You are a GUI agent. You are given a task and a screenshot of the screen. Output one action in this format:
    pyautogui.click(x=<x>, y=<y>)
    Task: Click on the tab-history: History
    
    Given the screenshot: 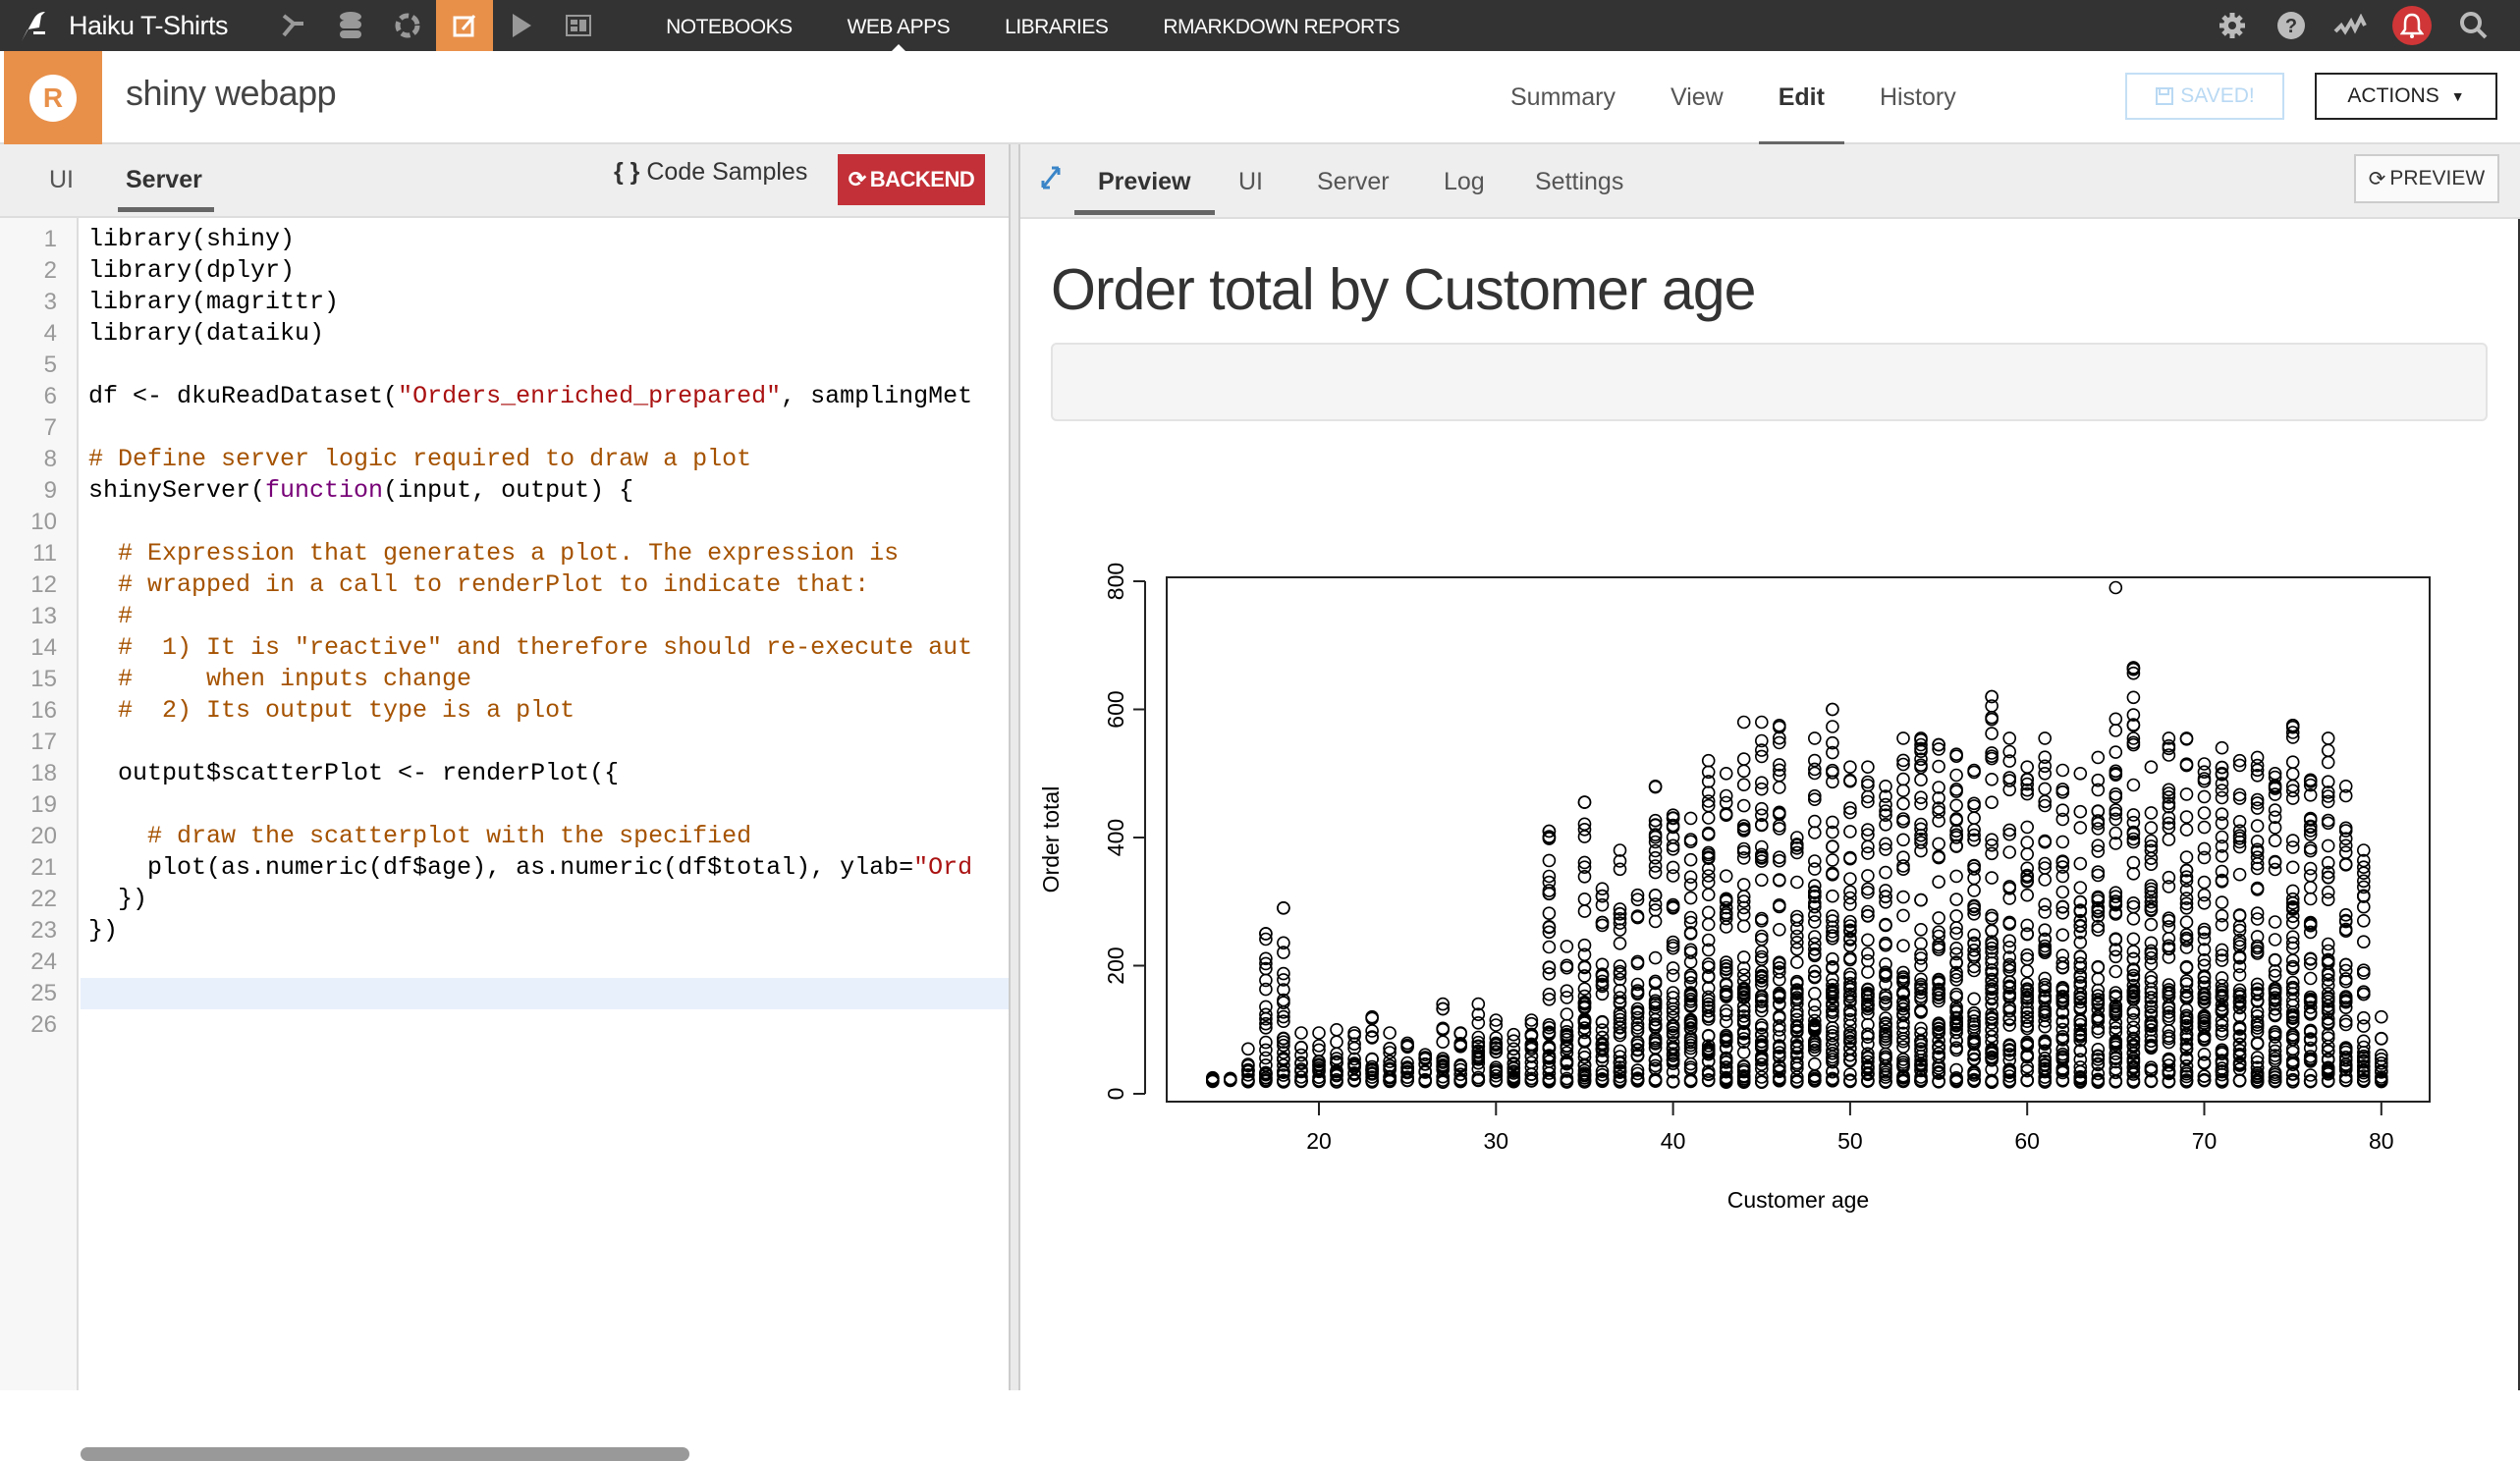 What is the action you would take?
    pyautogui.click(x=1918, y=97)
    